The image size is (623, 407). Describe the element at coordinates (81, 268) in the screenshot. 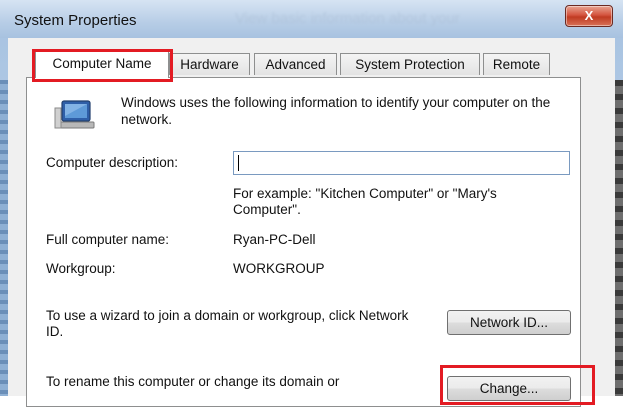

I see `workgroup-label: Workgroup:` at that location.